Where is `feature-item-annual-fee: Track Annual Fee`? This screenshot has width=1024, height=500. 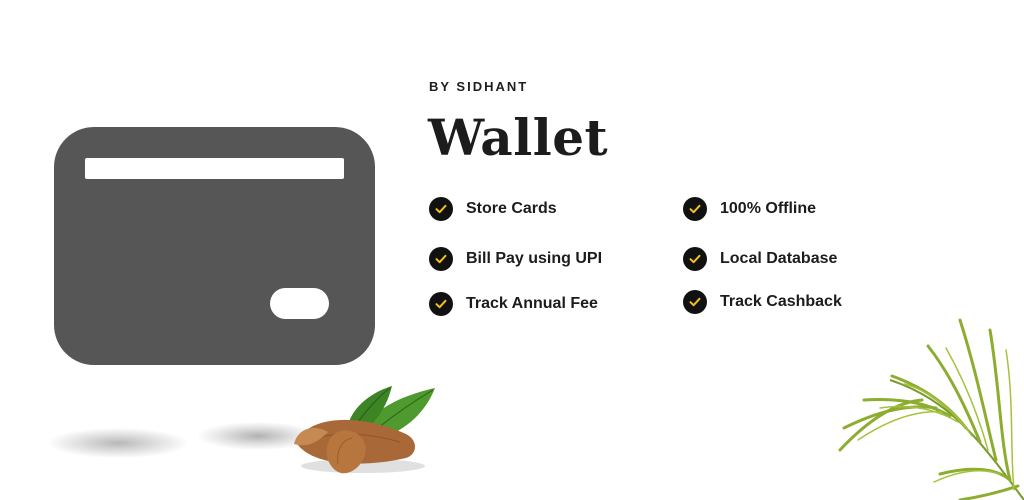
feature-item-annual-fee: Track Annual Fee is located at coordinates (513, 304).